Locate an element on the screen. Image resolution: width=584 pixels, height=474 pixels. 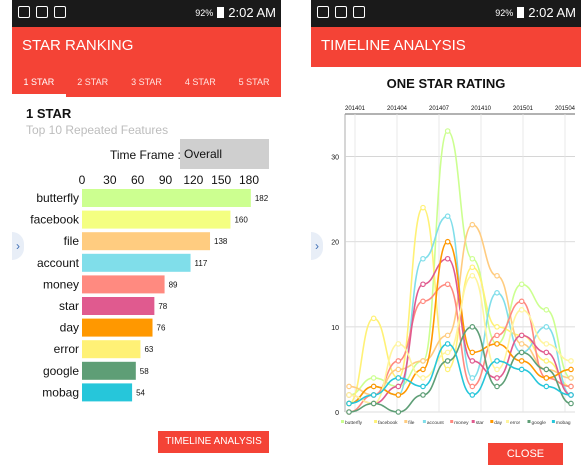
tab-1-star: 1 STAR is located at coordinates (39, 82).